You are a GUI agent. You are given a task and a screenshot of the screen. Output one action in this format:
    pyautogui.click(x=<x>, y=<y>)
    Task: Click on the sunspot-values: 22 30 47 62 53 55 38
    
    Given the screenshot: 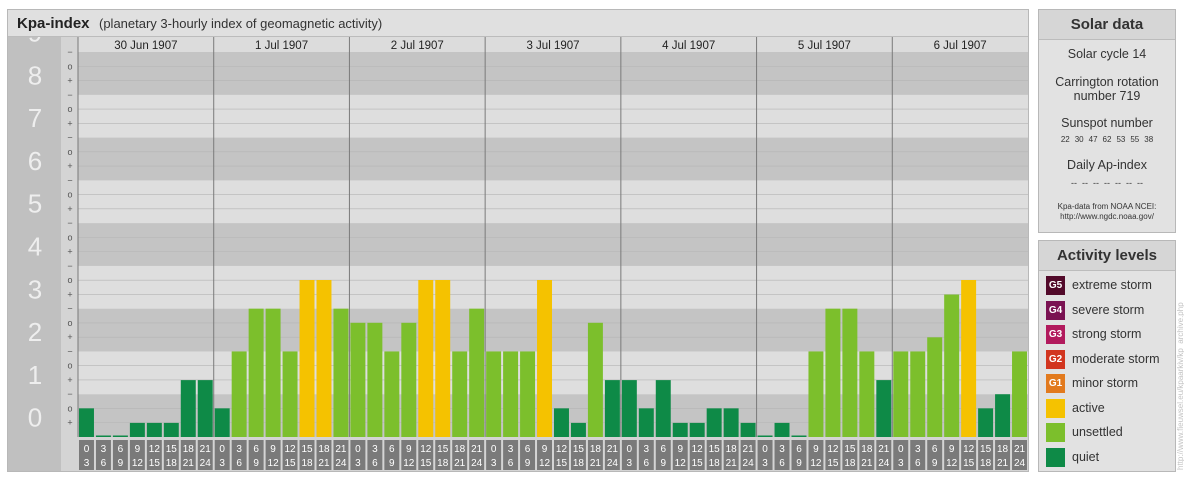 What is the action you would take?
    pyautogui.click(x=1107, y=139)
    